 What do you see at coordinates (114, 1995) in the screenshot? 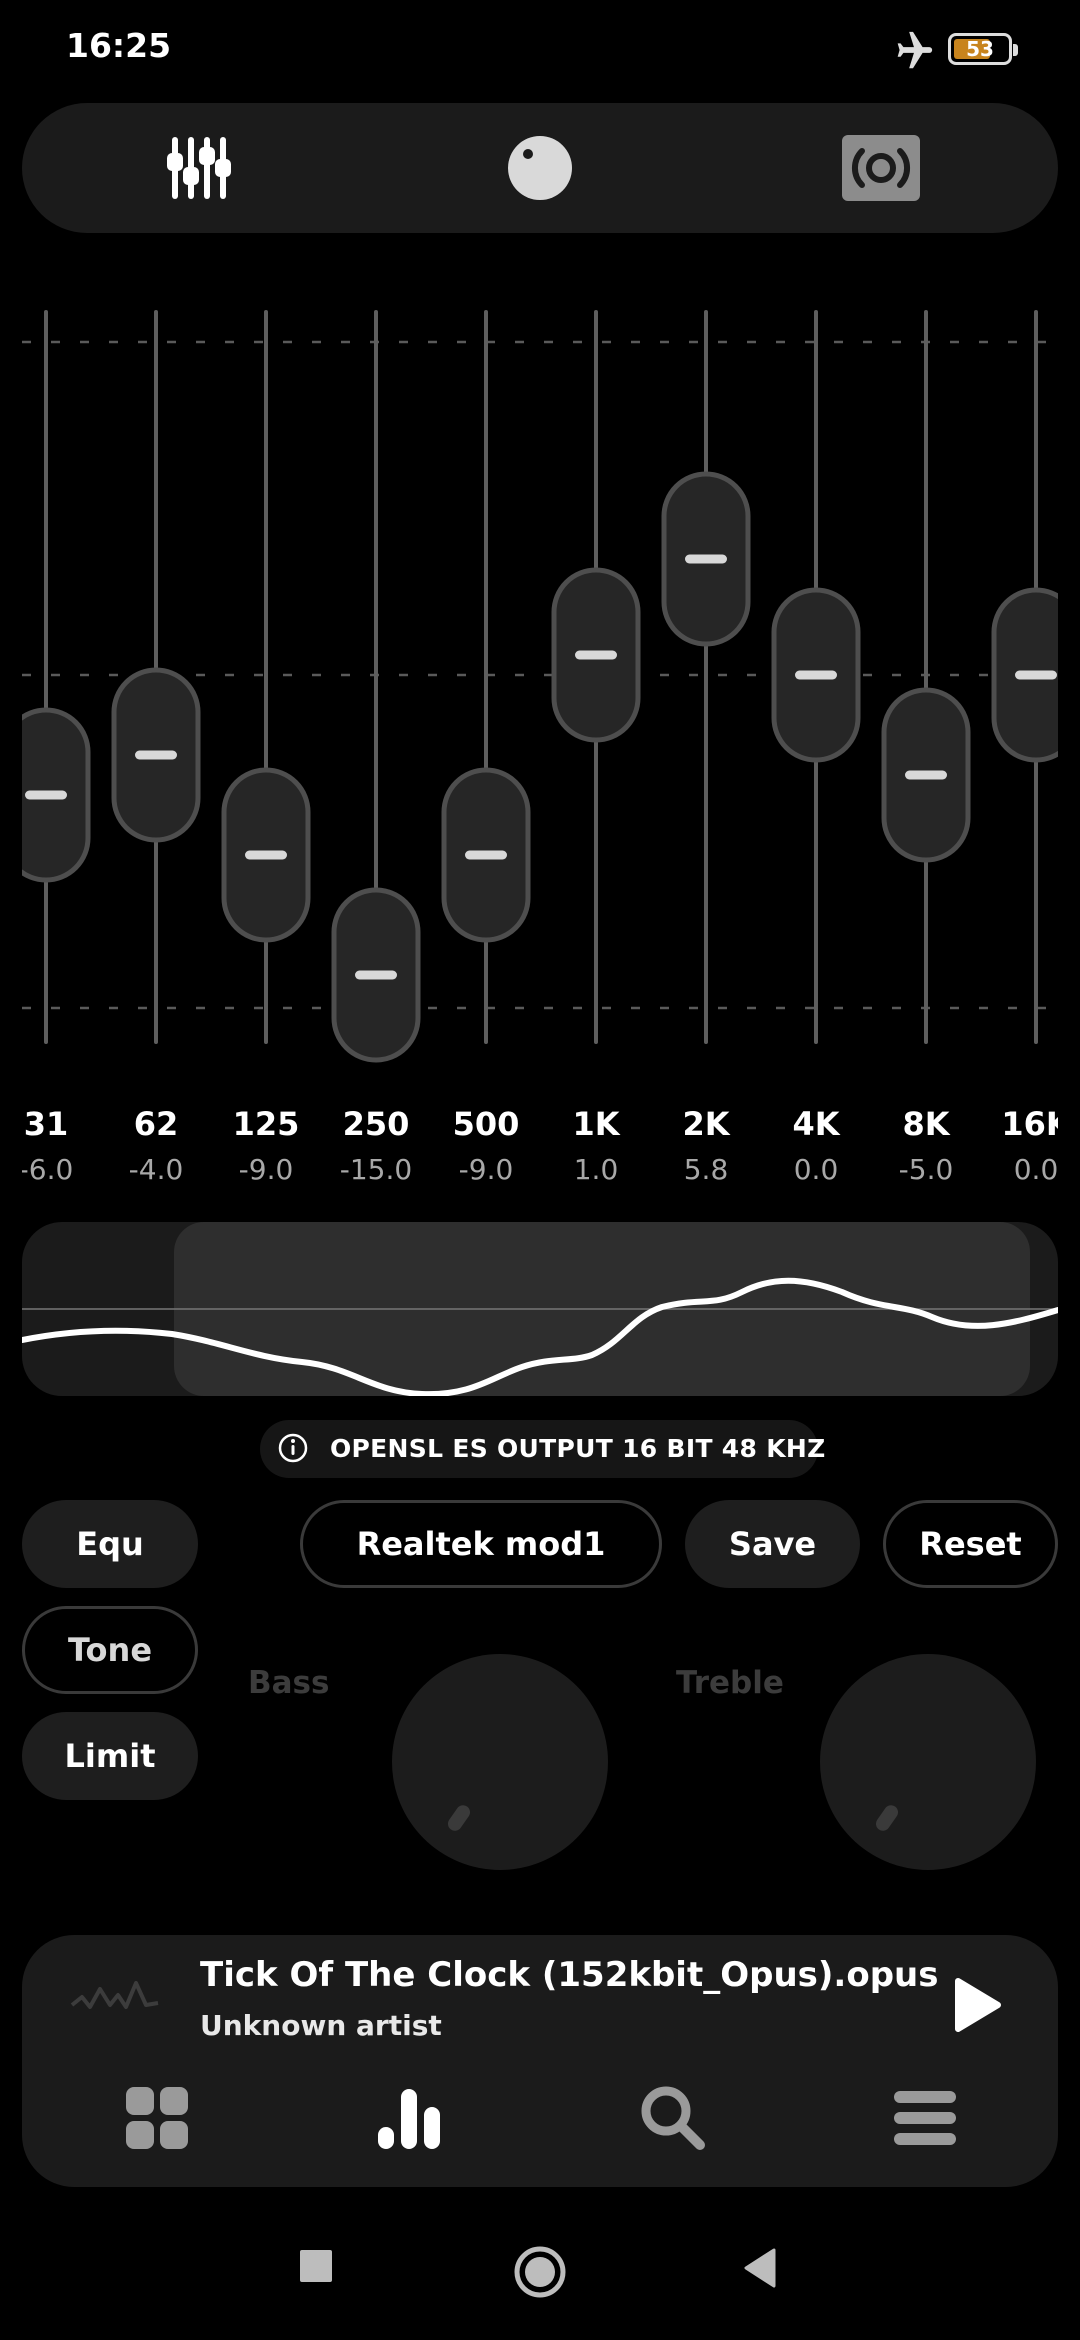
I see `waveform-icon` at bounding box center [114, 1995].